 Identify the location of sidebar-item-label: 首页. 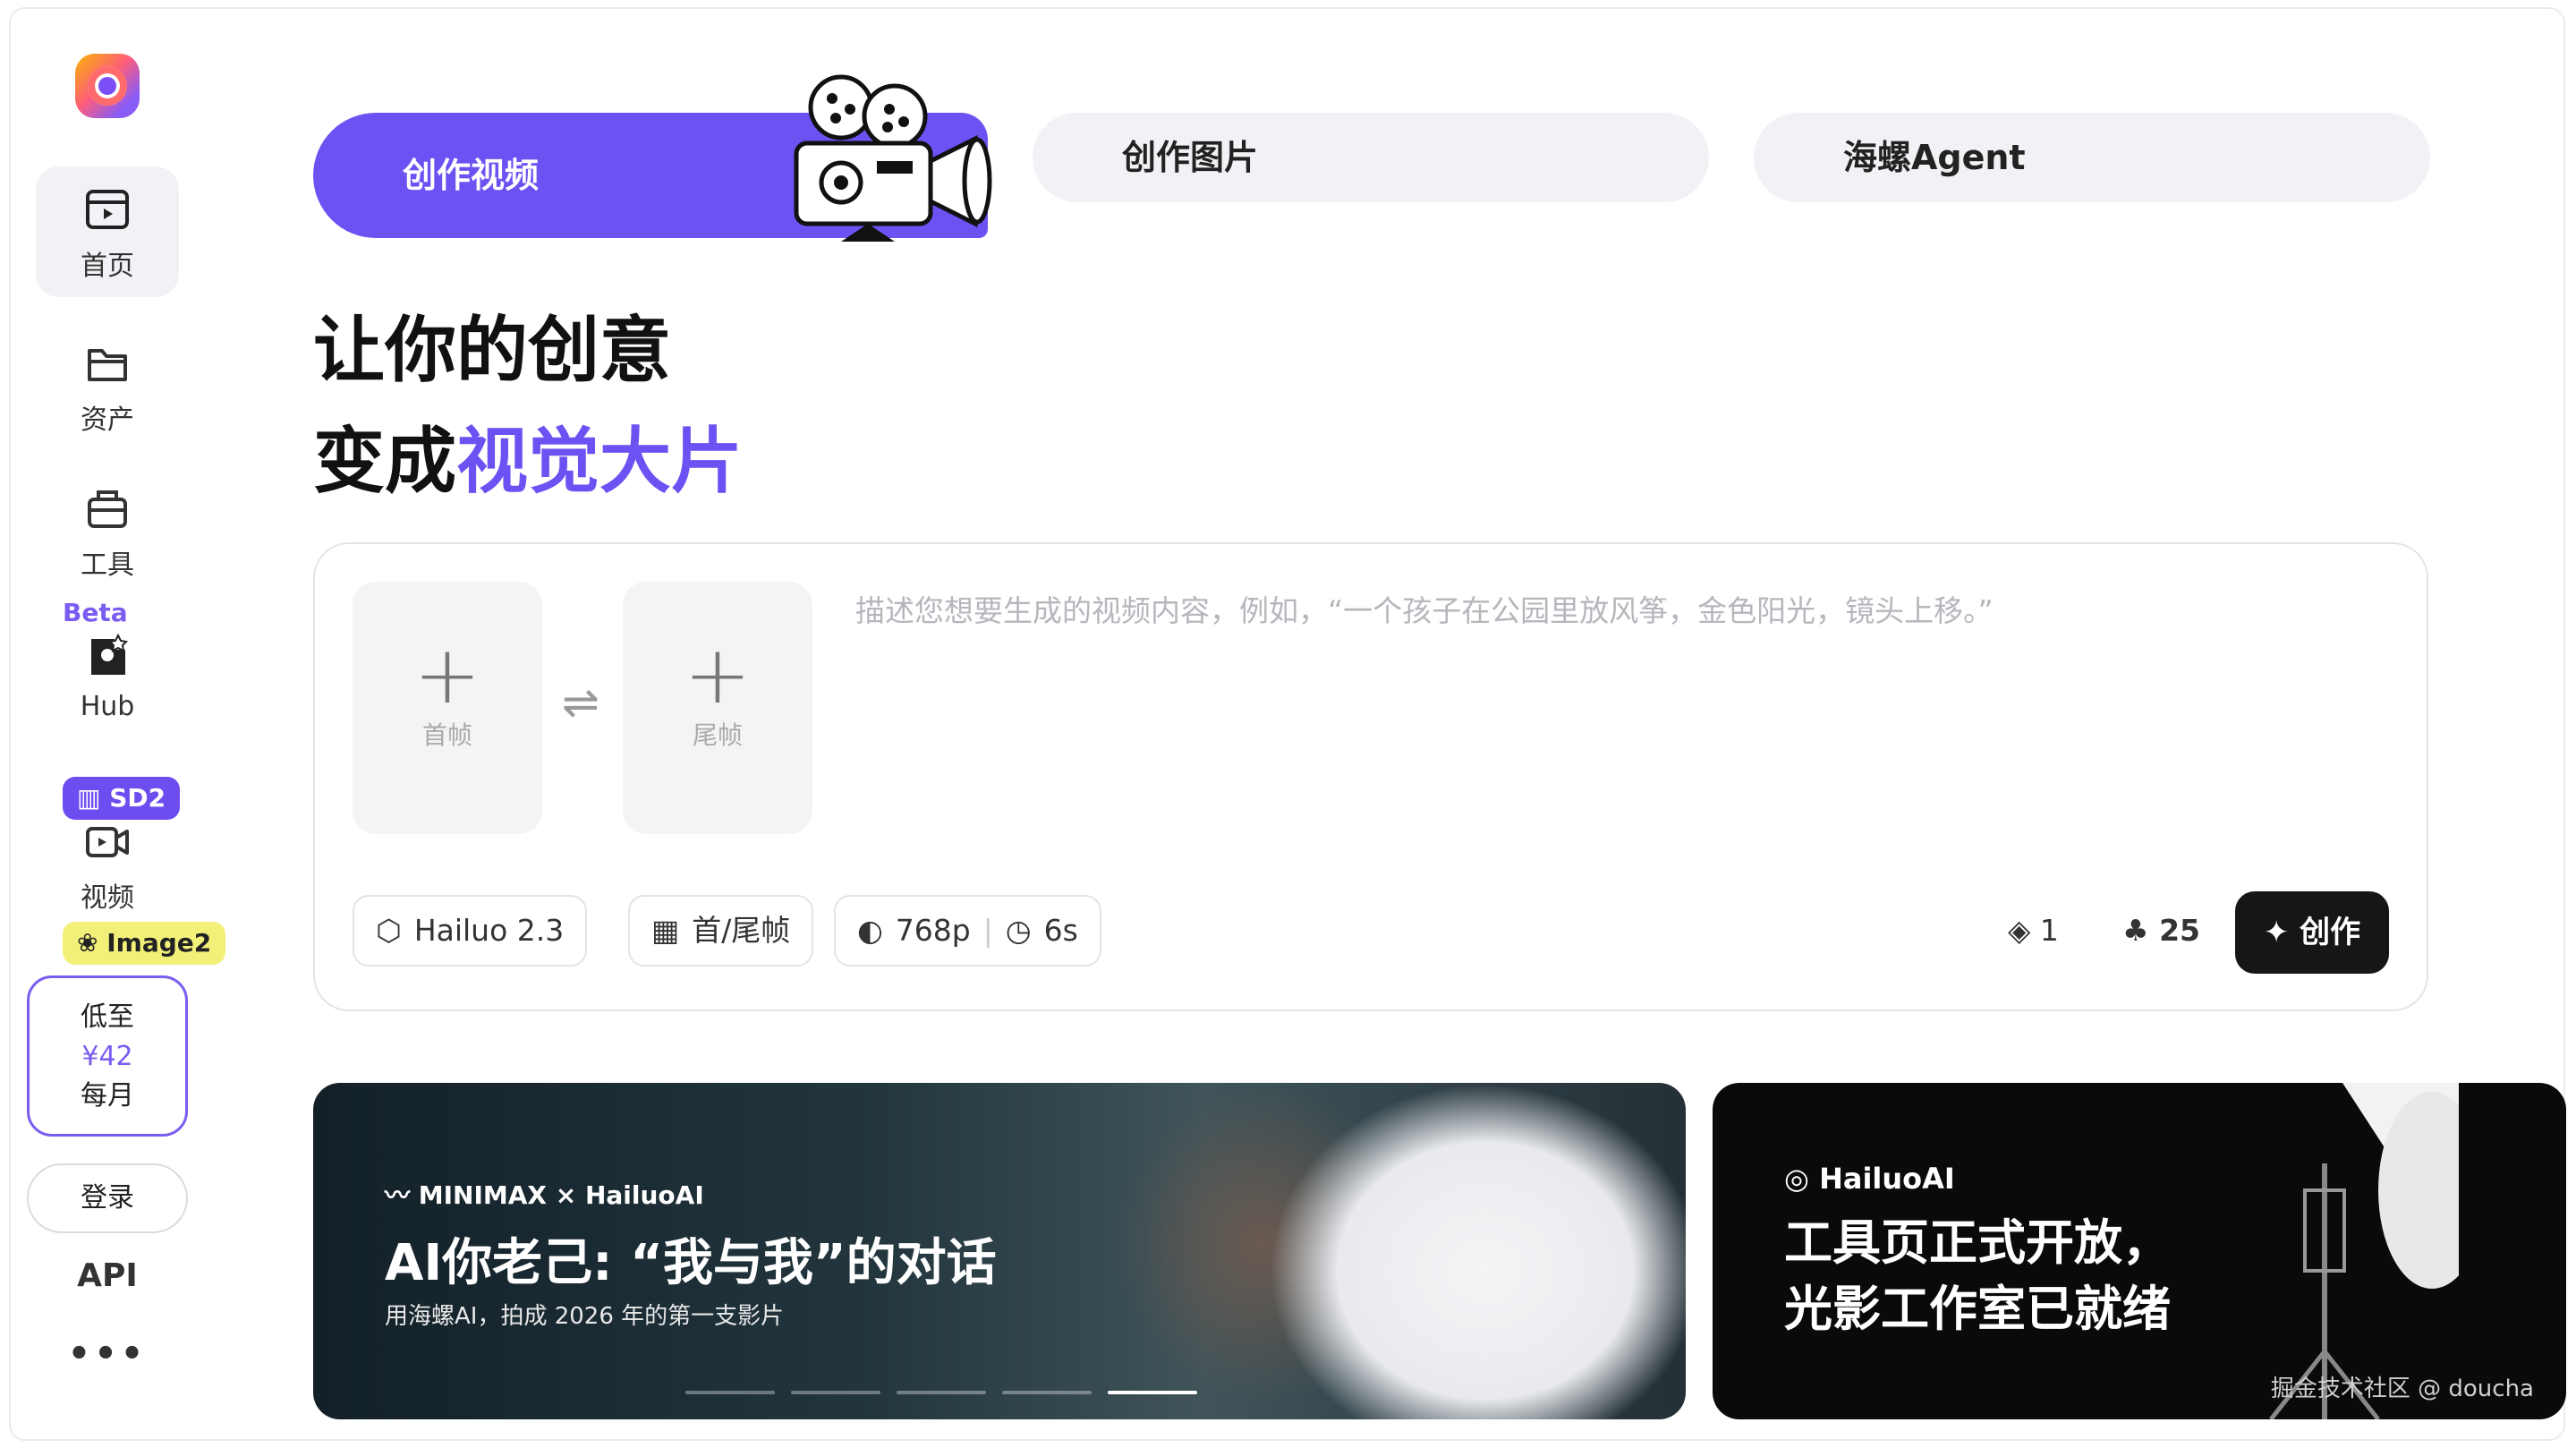
(107, 266).